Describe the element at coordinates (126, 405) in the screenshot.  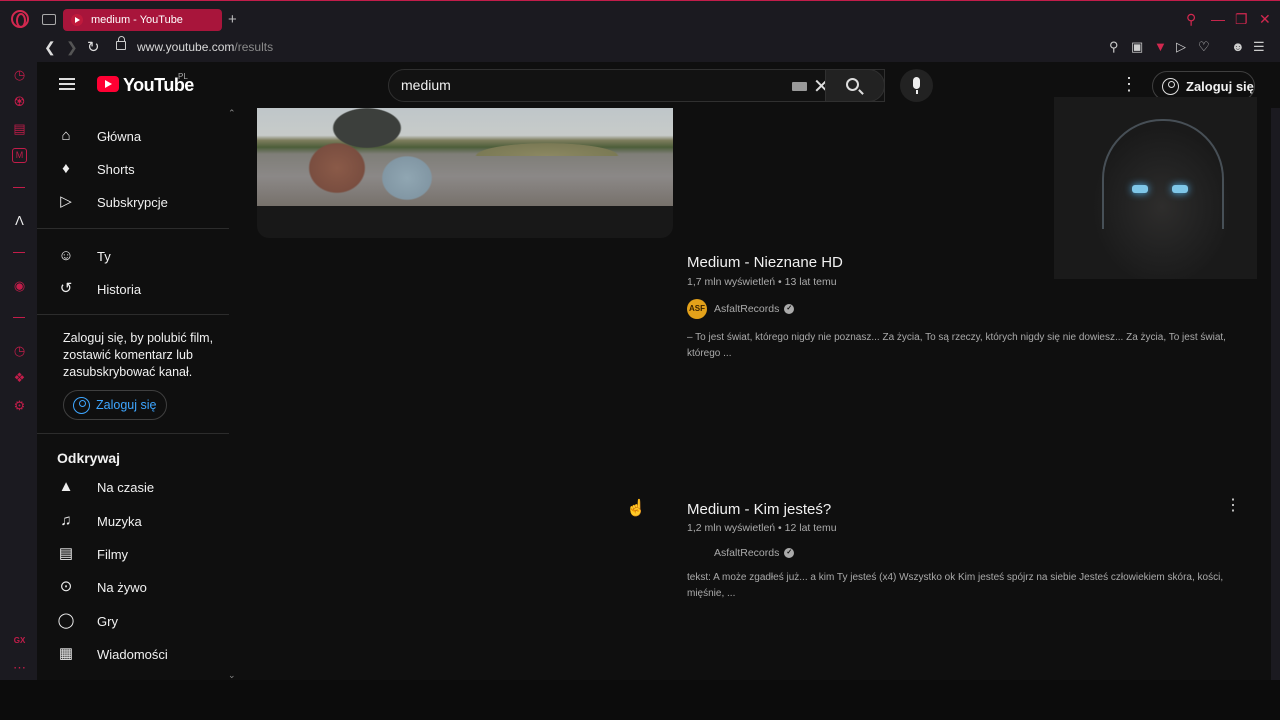
I see `sign-in-label: Zaloguj się` at that location.